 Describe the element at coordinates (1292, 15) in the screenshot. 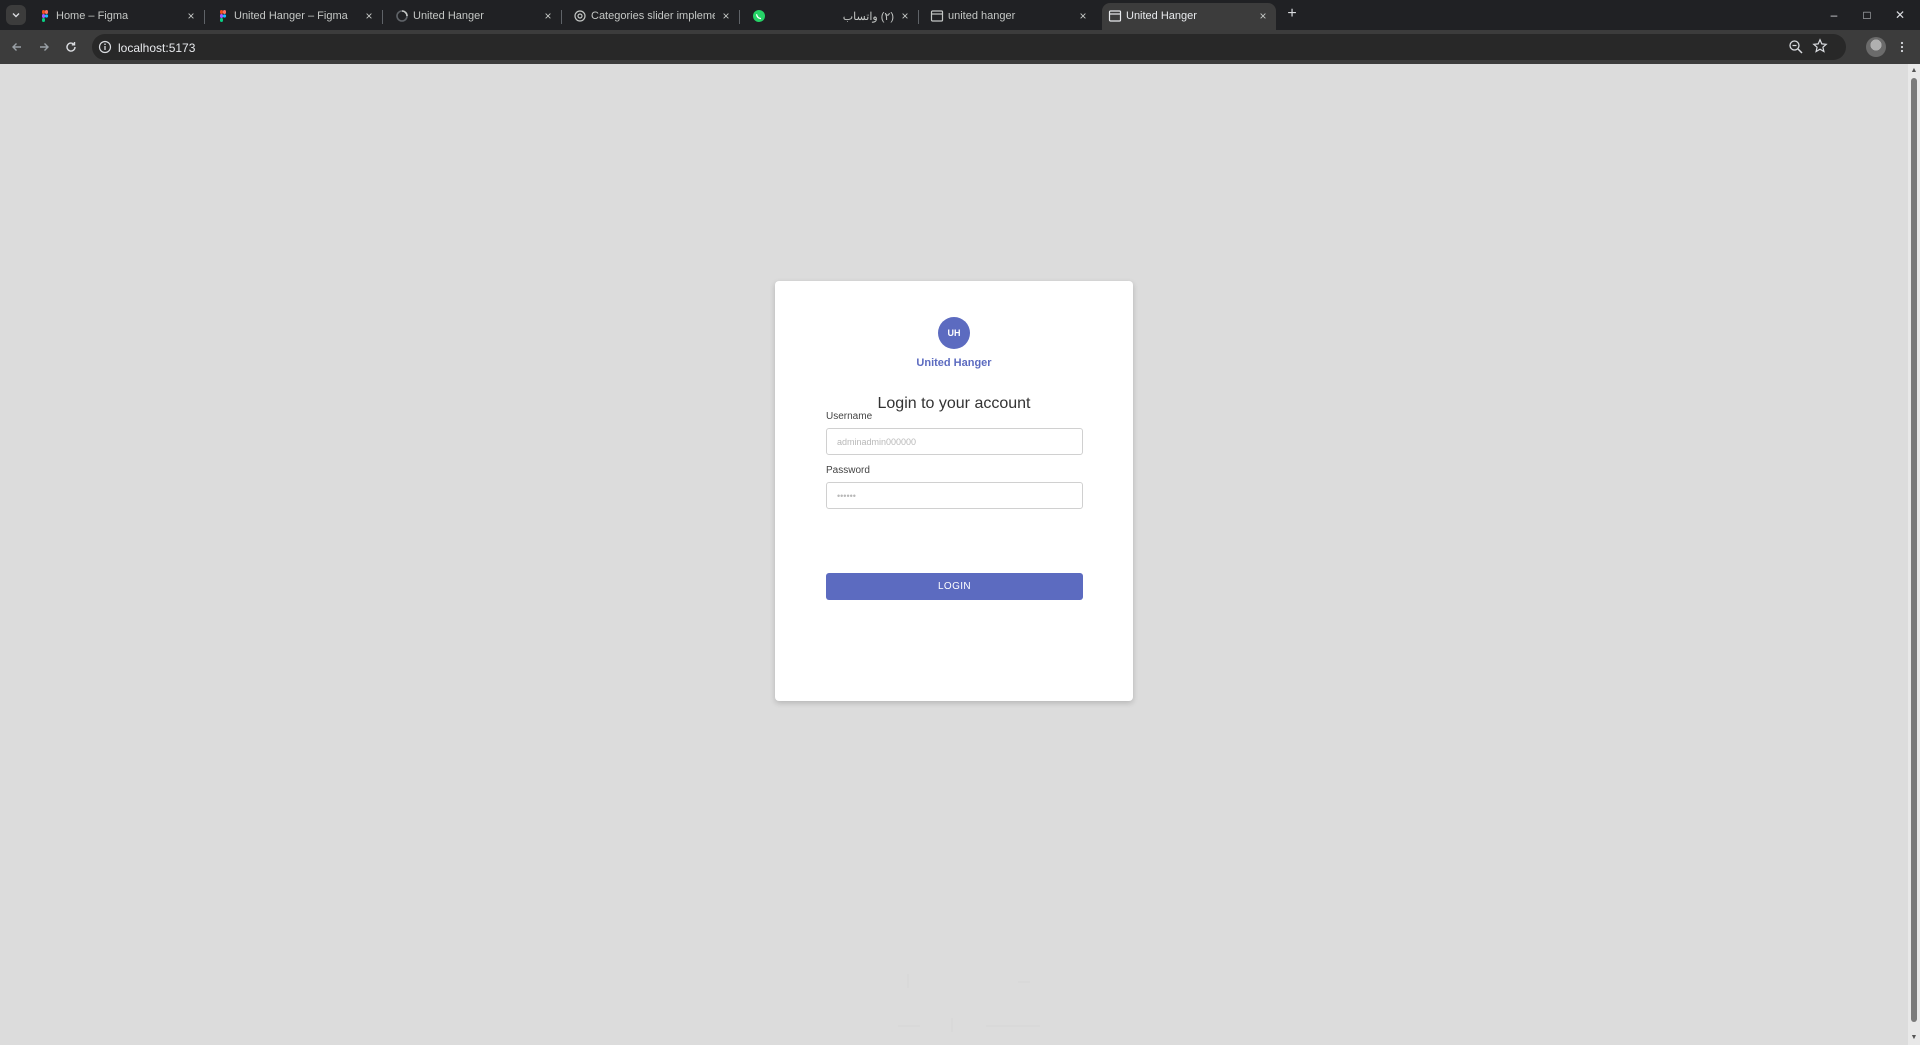

I see `new-tab-button: +` at that location.